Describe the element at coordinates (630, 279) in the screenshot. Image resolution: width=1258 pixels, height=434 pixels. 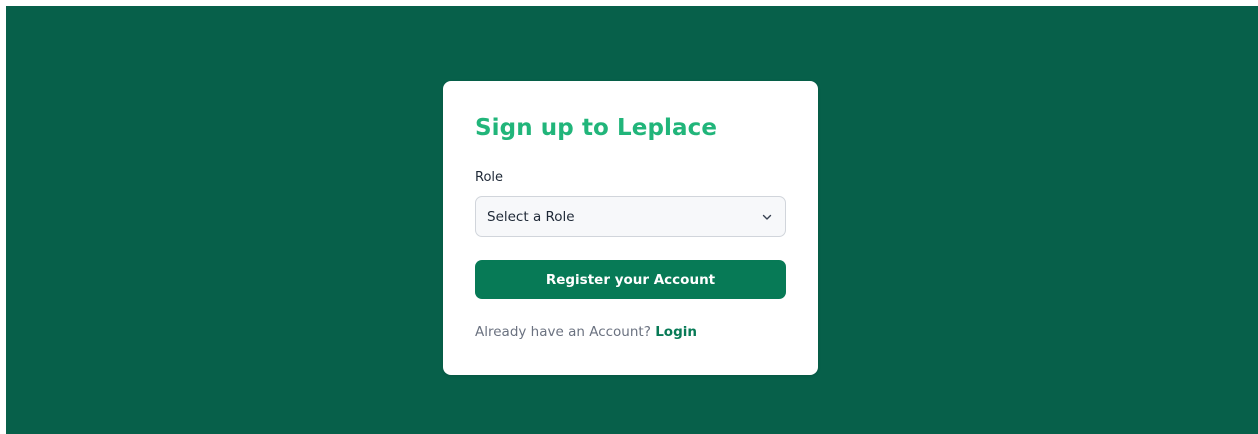
I see `register-button: Register your Account` at that location.